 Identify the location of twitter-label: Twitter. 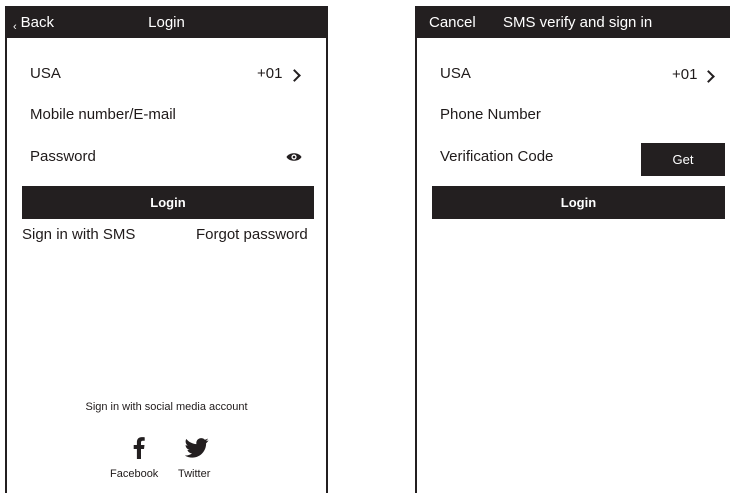
(194, 474).